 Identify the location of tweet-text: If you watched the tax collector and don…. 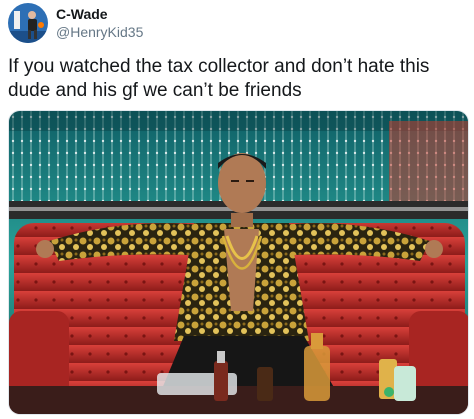
(219, 78).